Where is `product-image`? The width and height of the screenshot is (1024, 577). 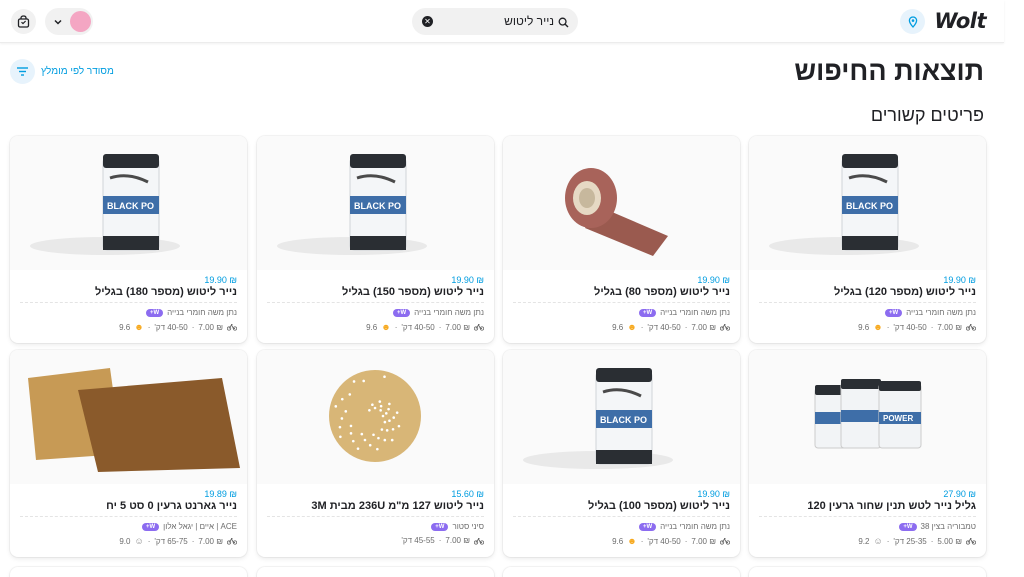
product-image is located at coordinates (621, 203).